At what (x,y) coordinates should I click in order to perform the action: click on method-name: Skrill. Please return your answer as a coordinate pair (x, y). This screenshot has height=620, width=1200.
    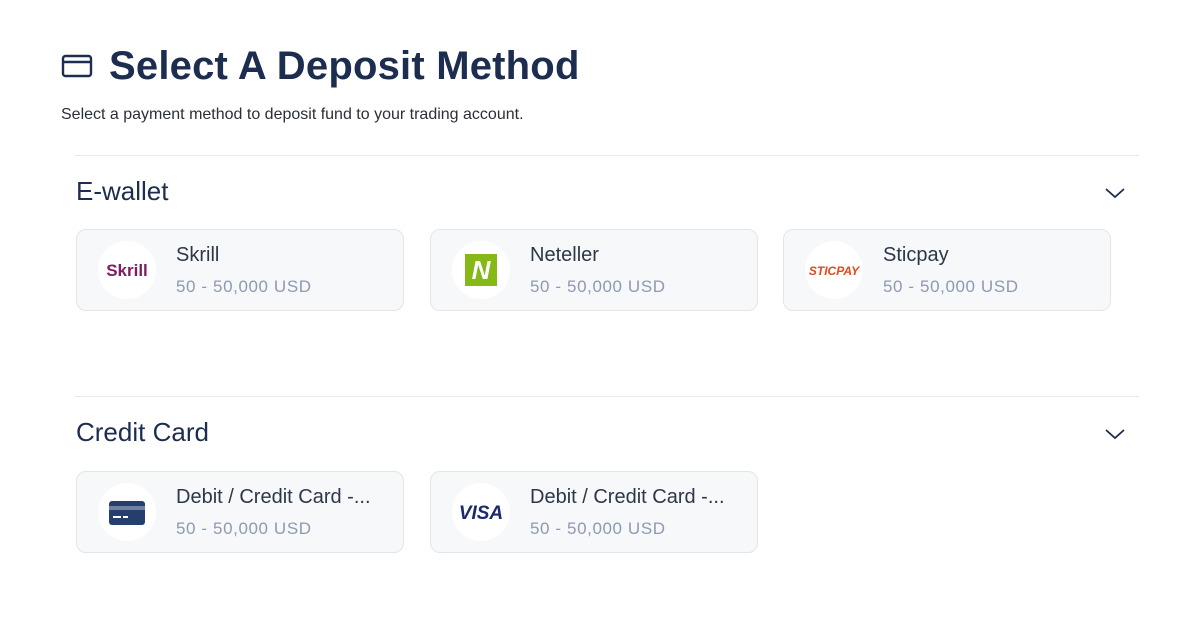
    Looking at the image, I should click on (198, 255).